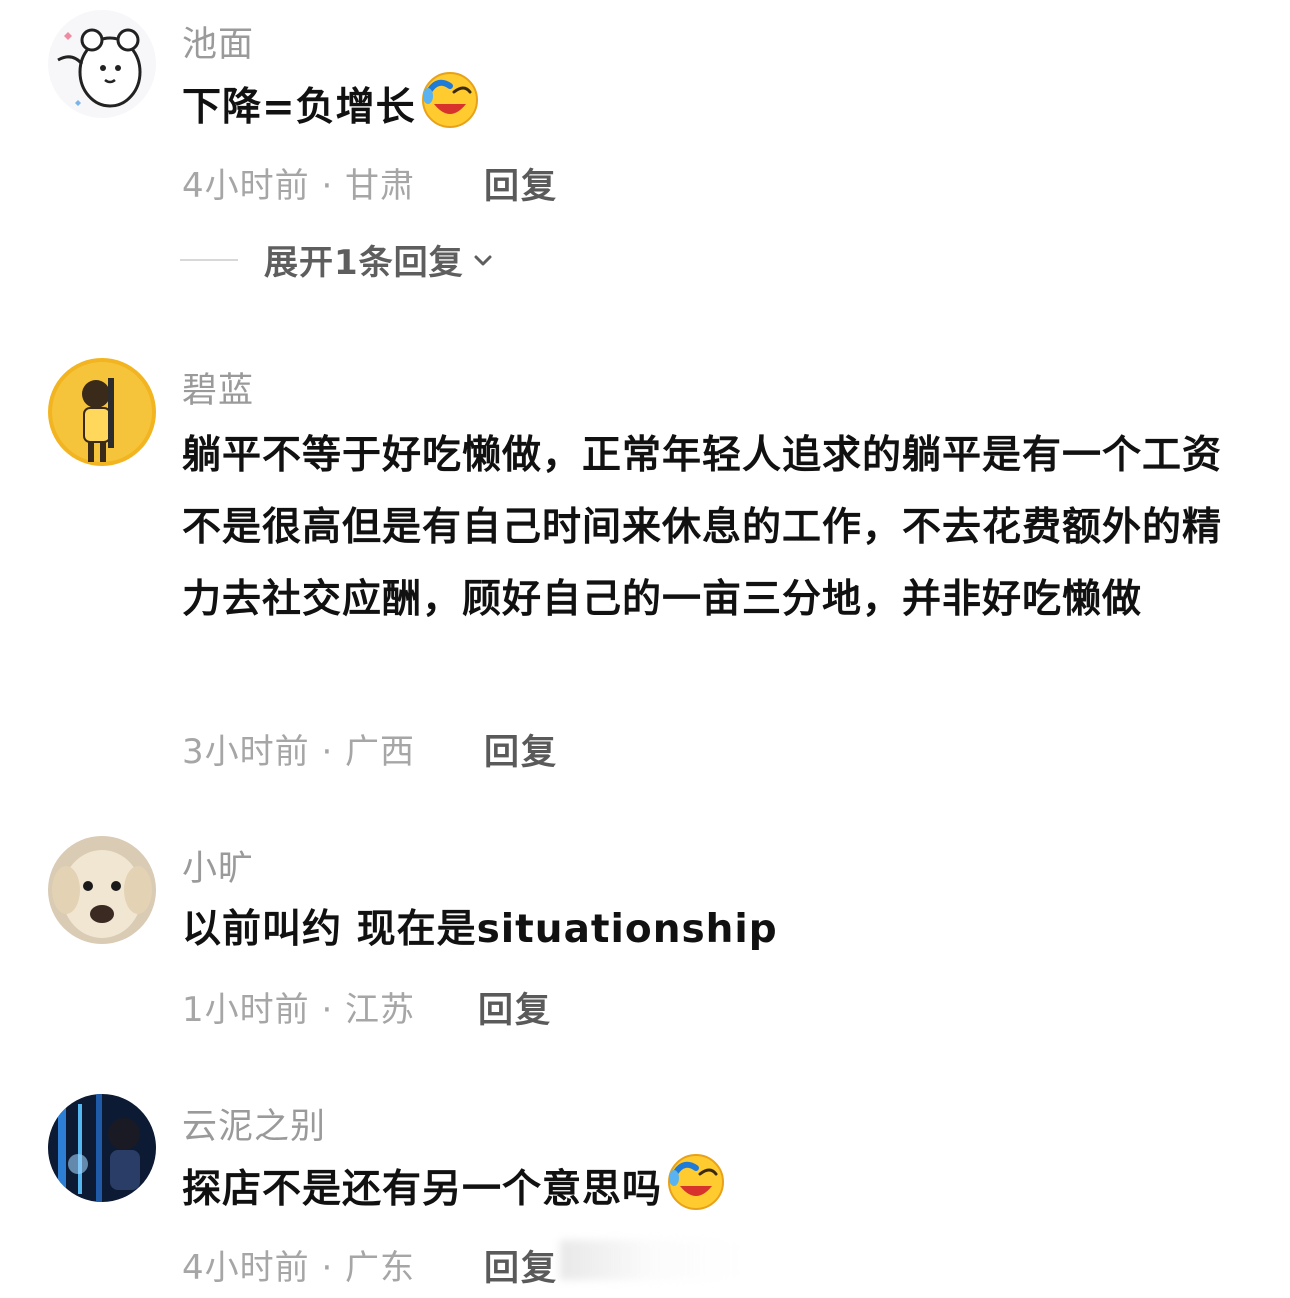 This screenshot has height=1298, width=1290. Describe the element at coordinates (218, 865) in the screenshot. I see `username: 小旷` at that location.